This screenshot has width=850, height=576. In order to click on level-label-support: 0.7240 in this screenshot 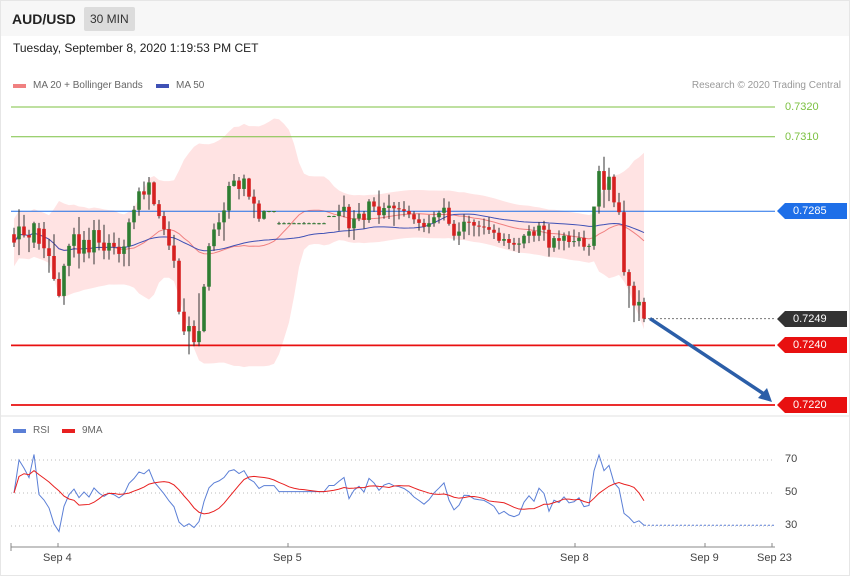, I will do `click(812, 345)`.